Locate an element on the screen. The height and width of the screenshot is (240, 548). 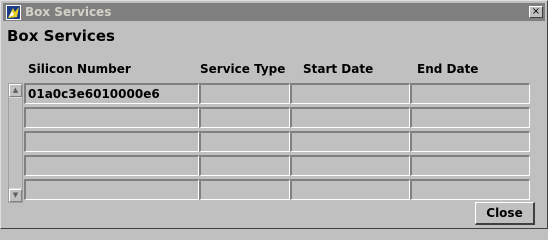
column-header-service-type: Service Type is located at coordinates (243, 69).